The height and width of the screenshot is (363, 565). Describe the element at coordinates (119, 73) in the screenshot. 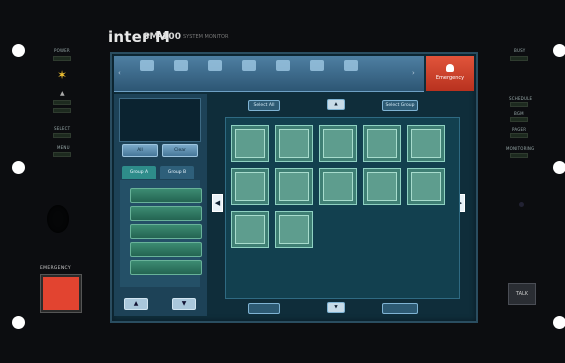

I see `toolbar-left-arrow-icon: ‹` at that location.